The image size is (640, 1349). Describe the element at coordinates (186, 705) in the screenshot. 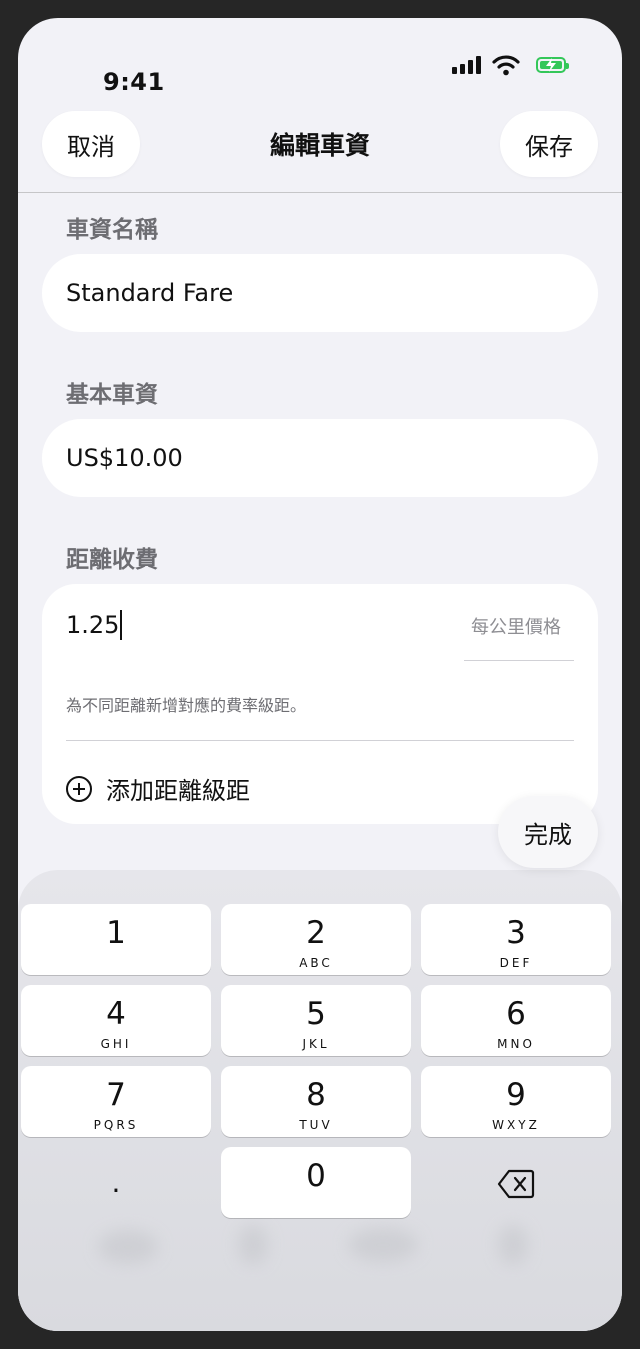

I see `distance-tier-hint: 為不同距離新增對應的費率級距。` at that location.